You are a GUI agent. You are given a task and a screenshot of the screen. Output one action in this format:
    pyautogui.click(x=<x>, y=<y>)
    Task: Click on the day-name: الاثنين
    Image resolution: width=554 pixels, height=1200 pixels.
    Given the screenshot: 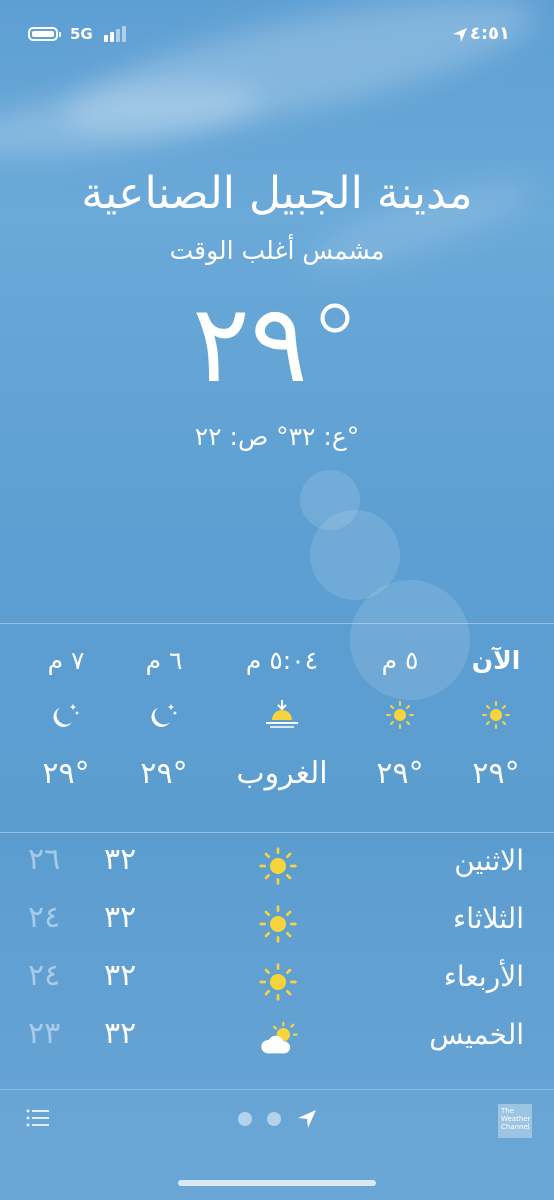 What is the action you would take?
    pyautogui.click(x=489, y=860)
    